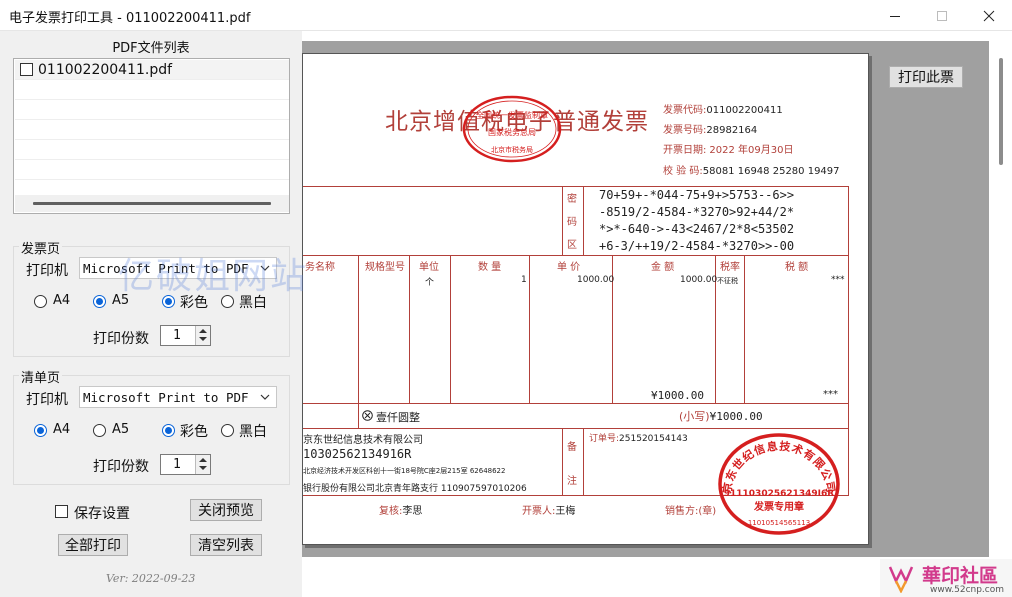 Image resolution: width=1012 pixels, height=597 pixels. Describe the element at coordinates (691, 511) in the screenshot. I see `seller-sign-label: 销售方:(章)` at that location.